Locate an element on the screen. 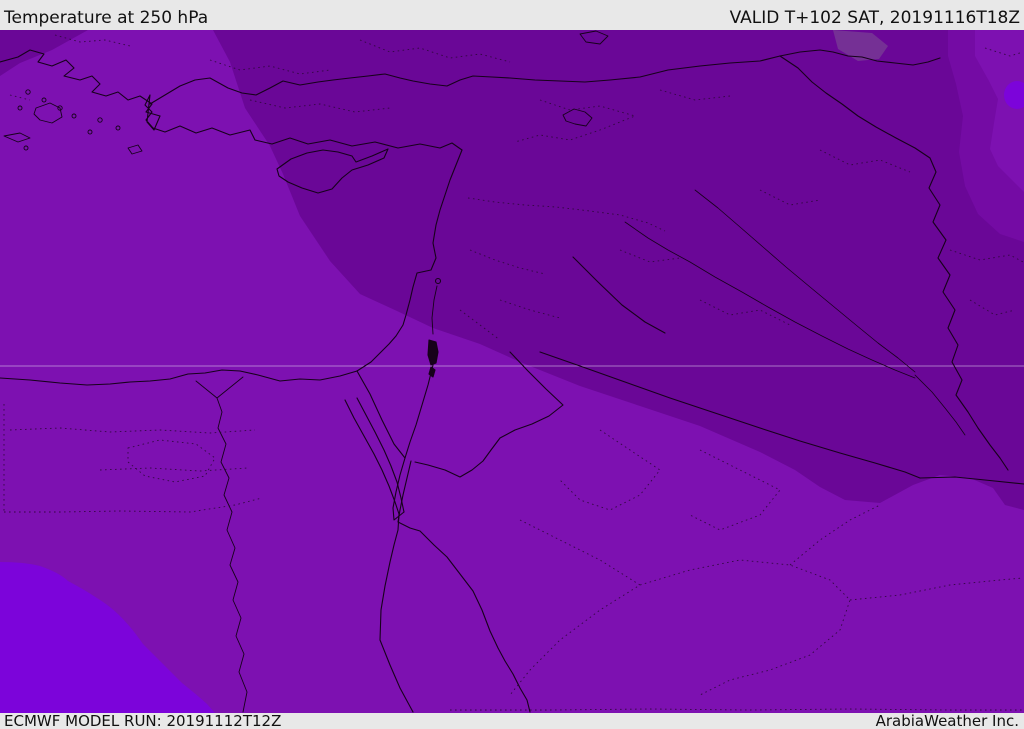 The width and height of the screenshot is (1024, 729). model-run-label: ECMWF MODEL RUN: 20191112T12Z is located at coordinates (143, 720).